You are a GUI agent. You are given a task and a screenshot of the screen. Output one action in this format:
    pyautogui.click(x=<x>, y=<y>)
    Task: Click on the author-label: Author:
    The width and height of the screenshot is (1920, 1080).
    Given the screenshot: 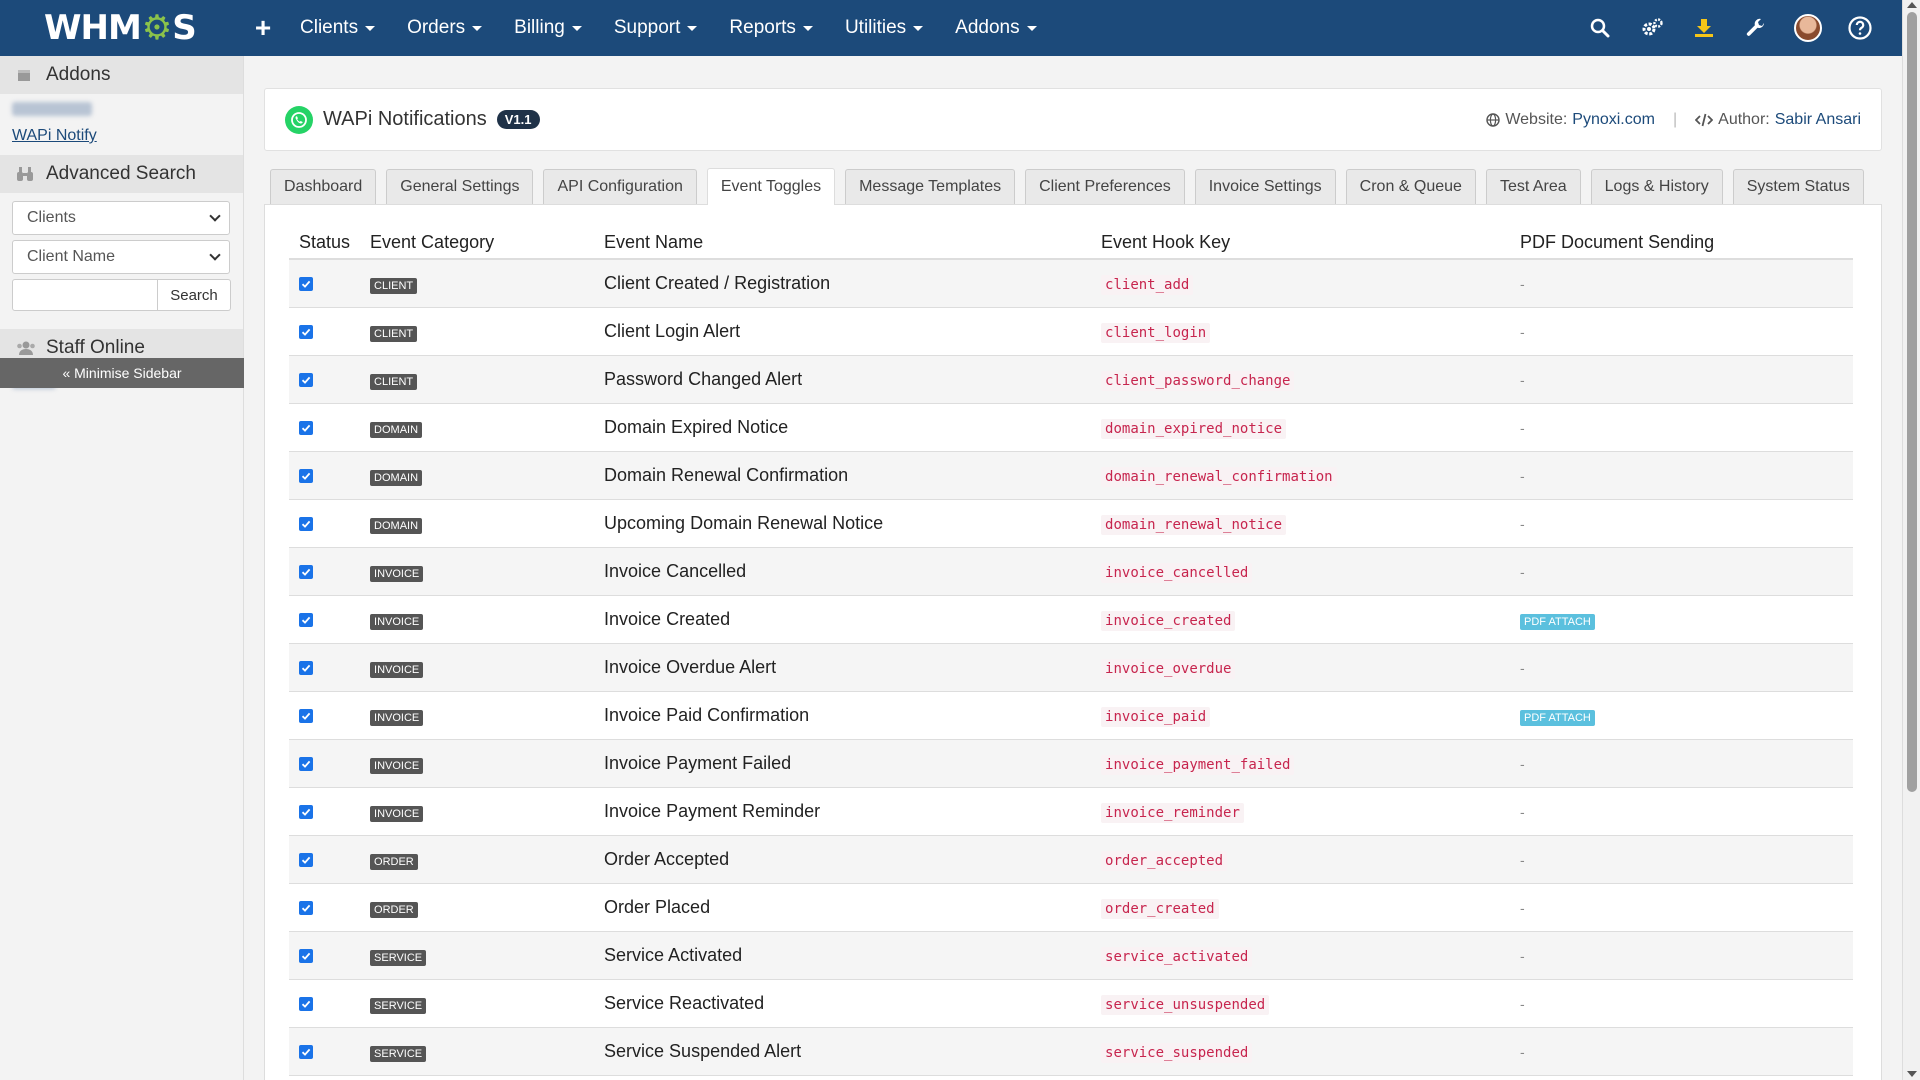 What is the action you would take?
    pyautogui.click(x=1744, y=119)
    